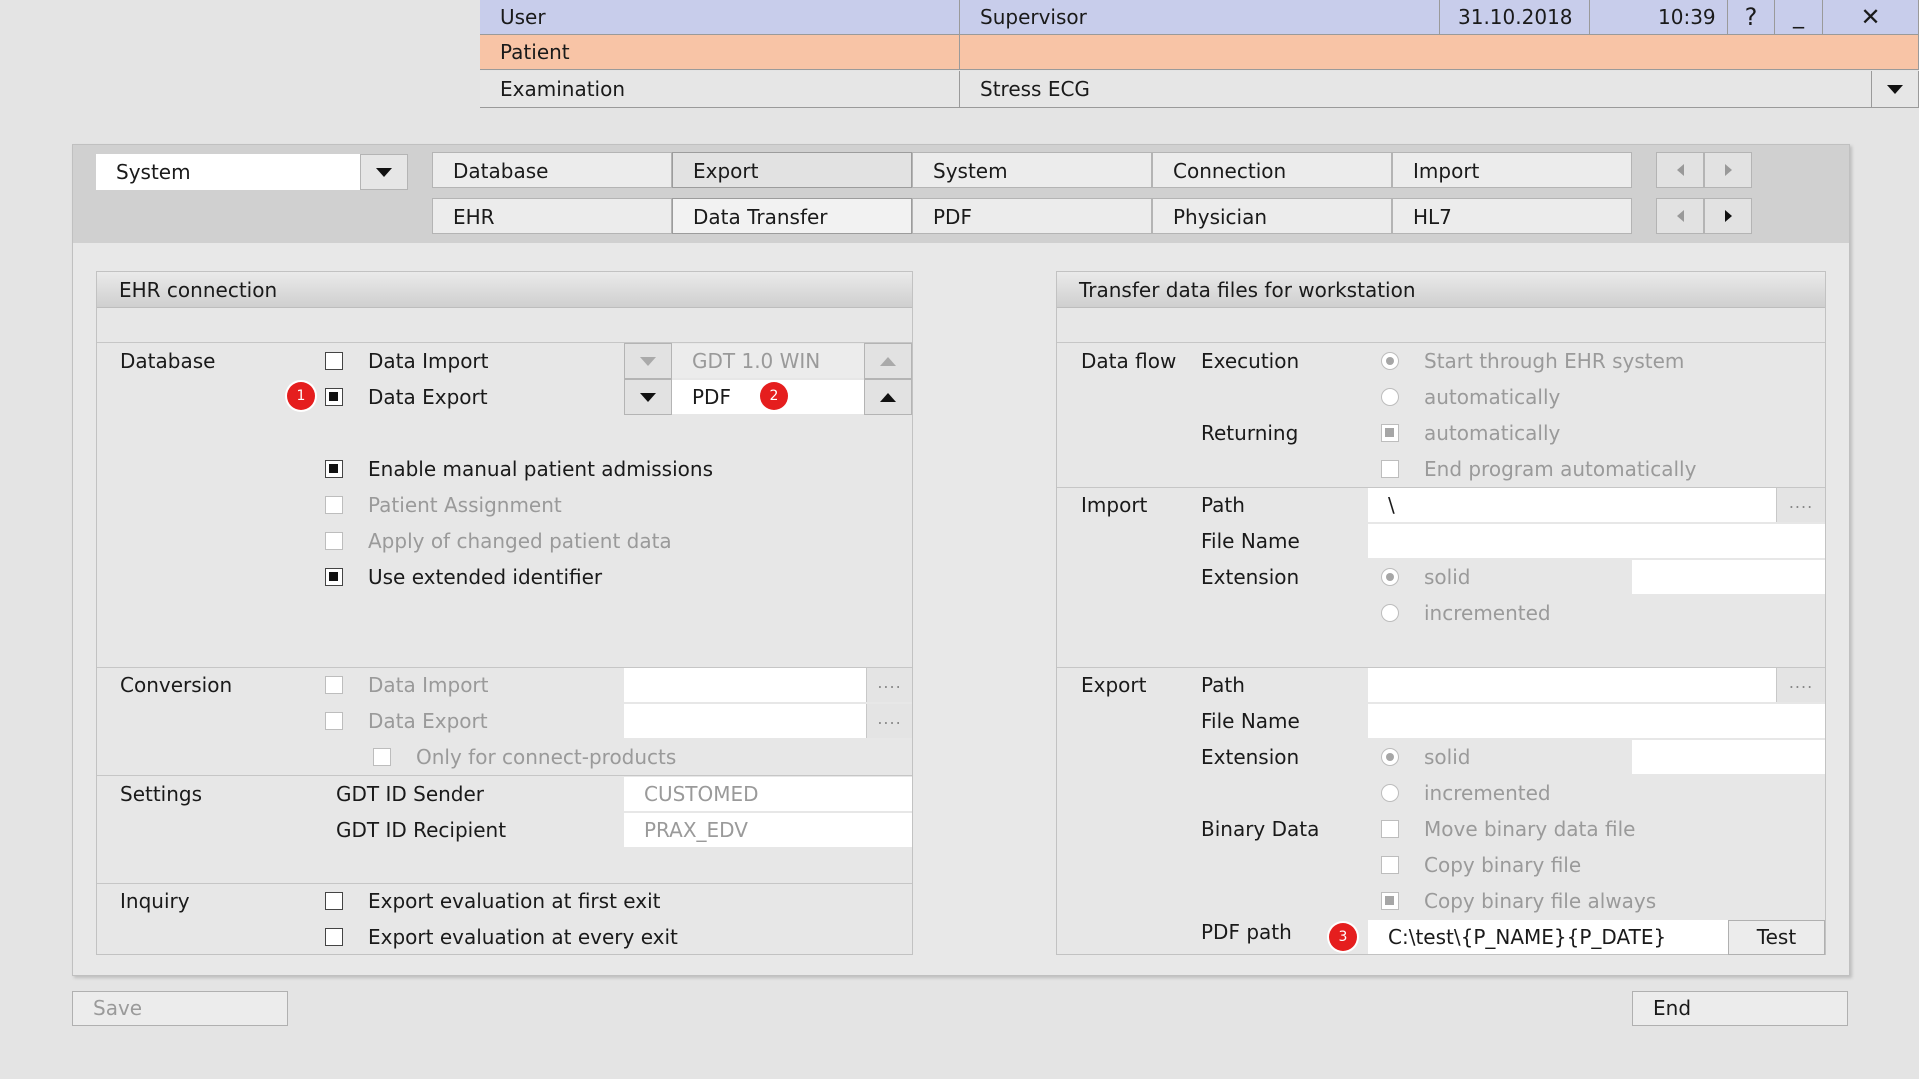 This screenshot has width=1919, height=1079. What do you see at coordinates (1032, 216) in the screenshot?
I see `tab-pdf: PDF` at bounding box center [1032, 216].